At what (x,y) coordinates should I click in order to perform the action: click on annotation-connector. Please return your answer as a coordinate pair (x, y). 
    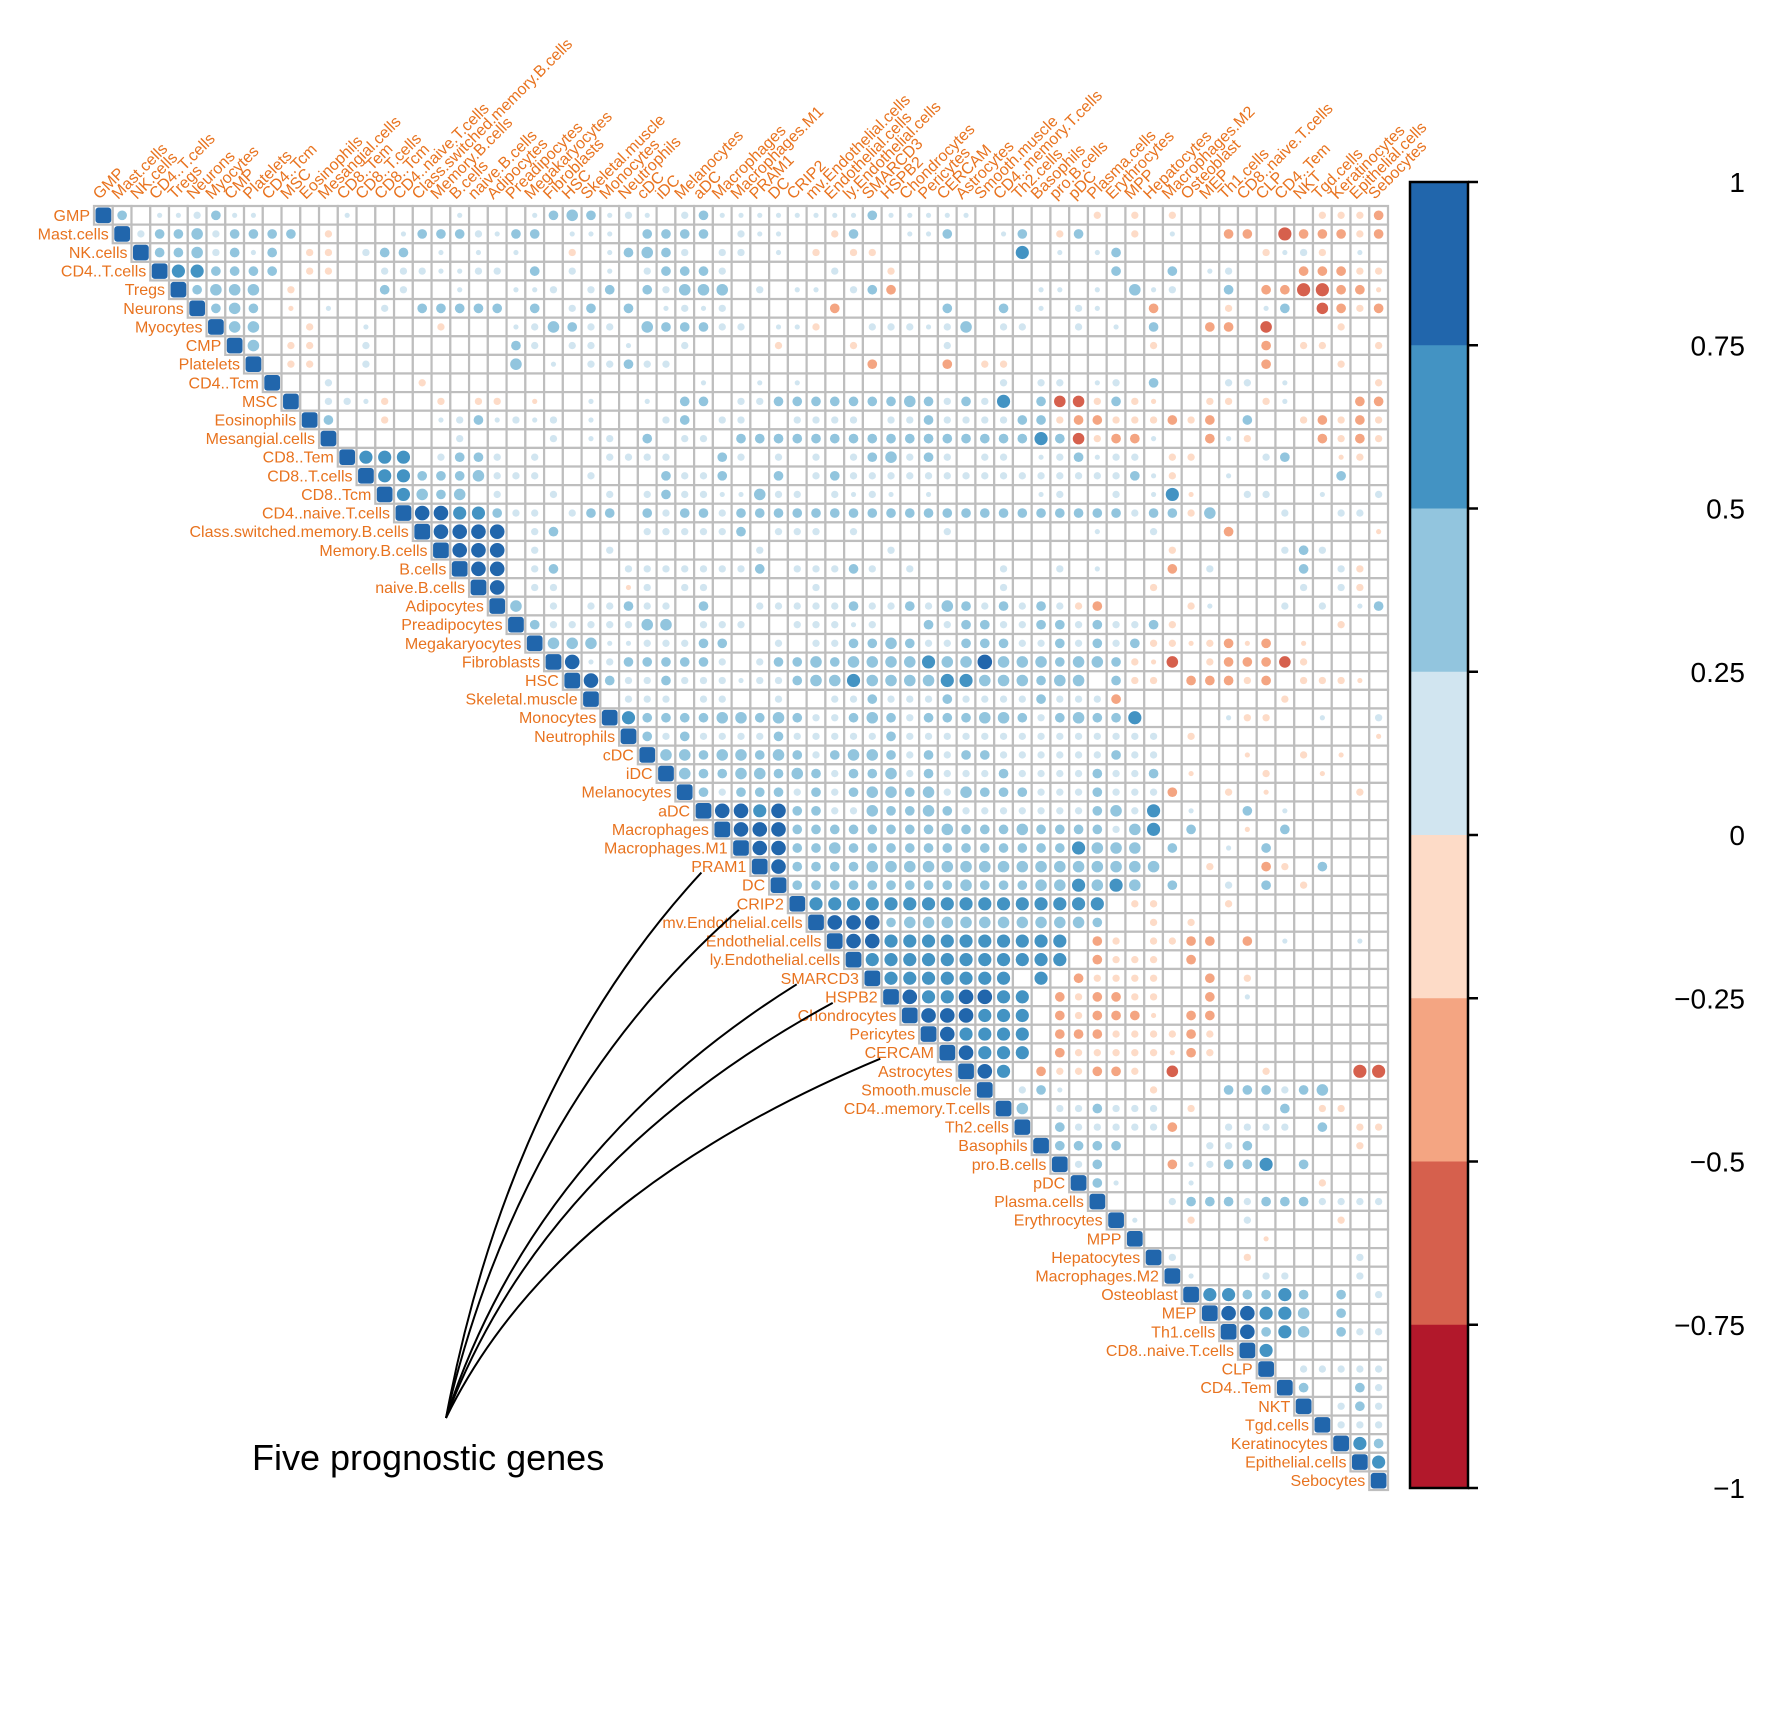
    Looking at the image, I should click on (621, 1201).